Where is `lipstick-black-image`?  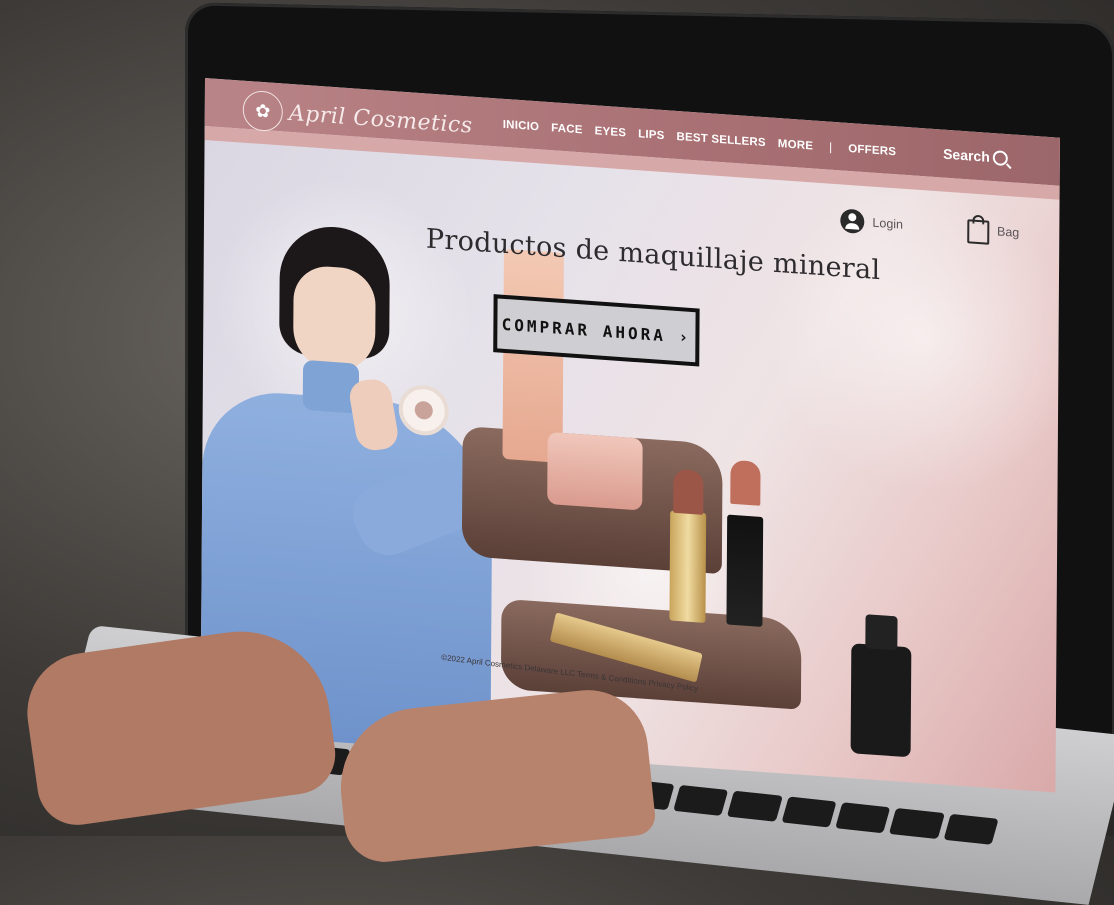
lipstick-black-image is located at coordinates (745, 570).